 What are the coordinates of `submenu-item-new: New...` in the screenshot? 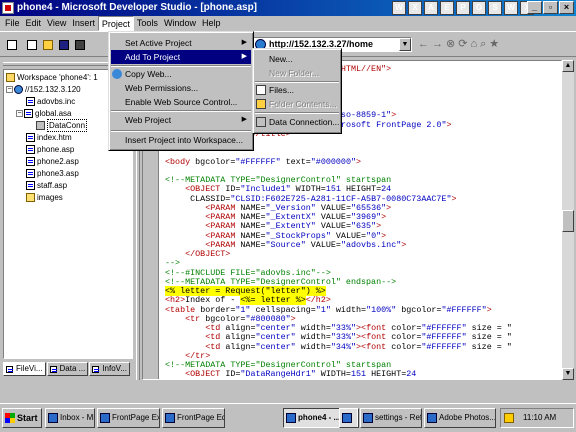 It's located at (297, 59).